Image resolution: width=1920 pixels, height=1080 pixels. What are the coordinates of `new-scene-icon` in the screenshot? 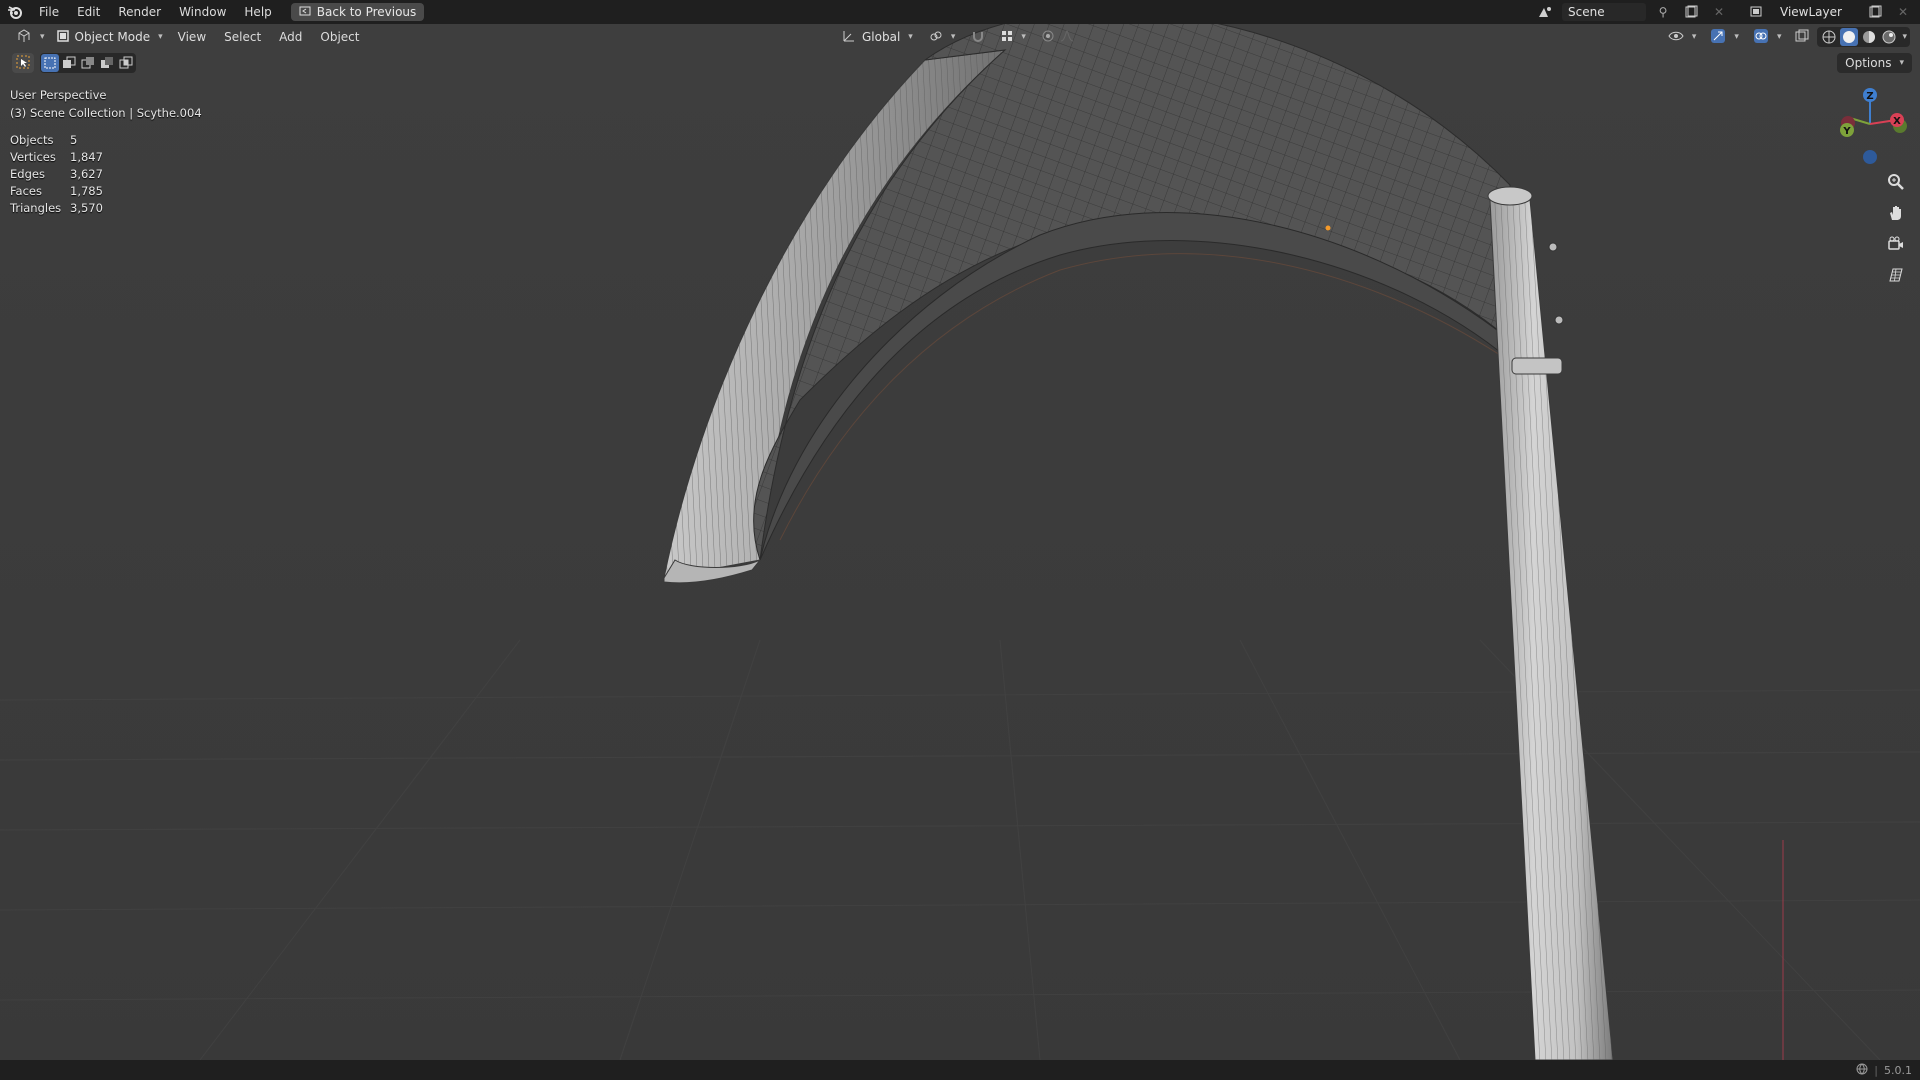 It's located at (1691, 12).